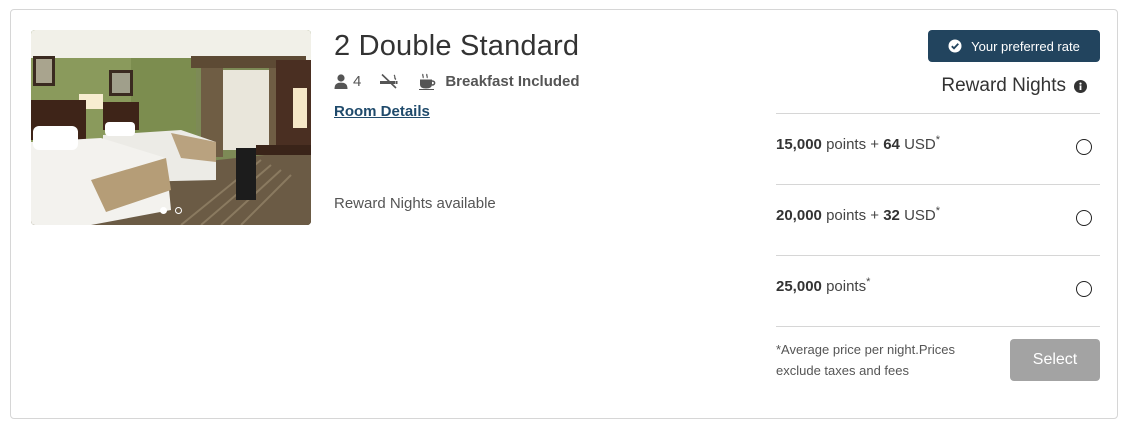  Describe the element at coordinates (357, 81) in the screenshot. I see `occupancy-count: 4` at that location.